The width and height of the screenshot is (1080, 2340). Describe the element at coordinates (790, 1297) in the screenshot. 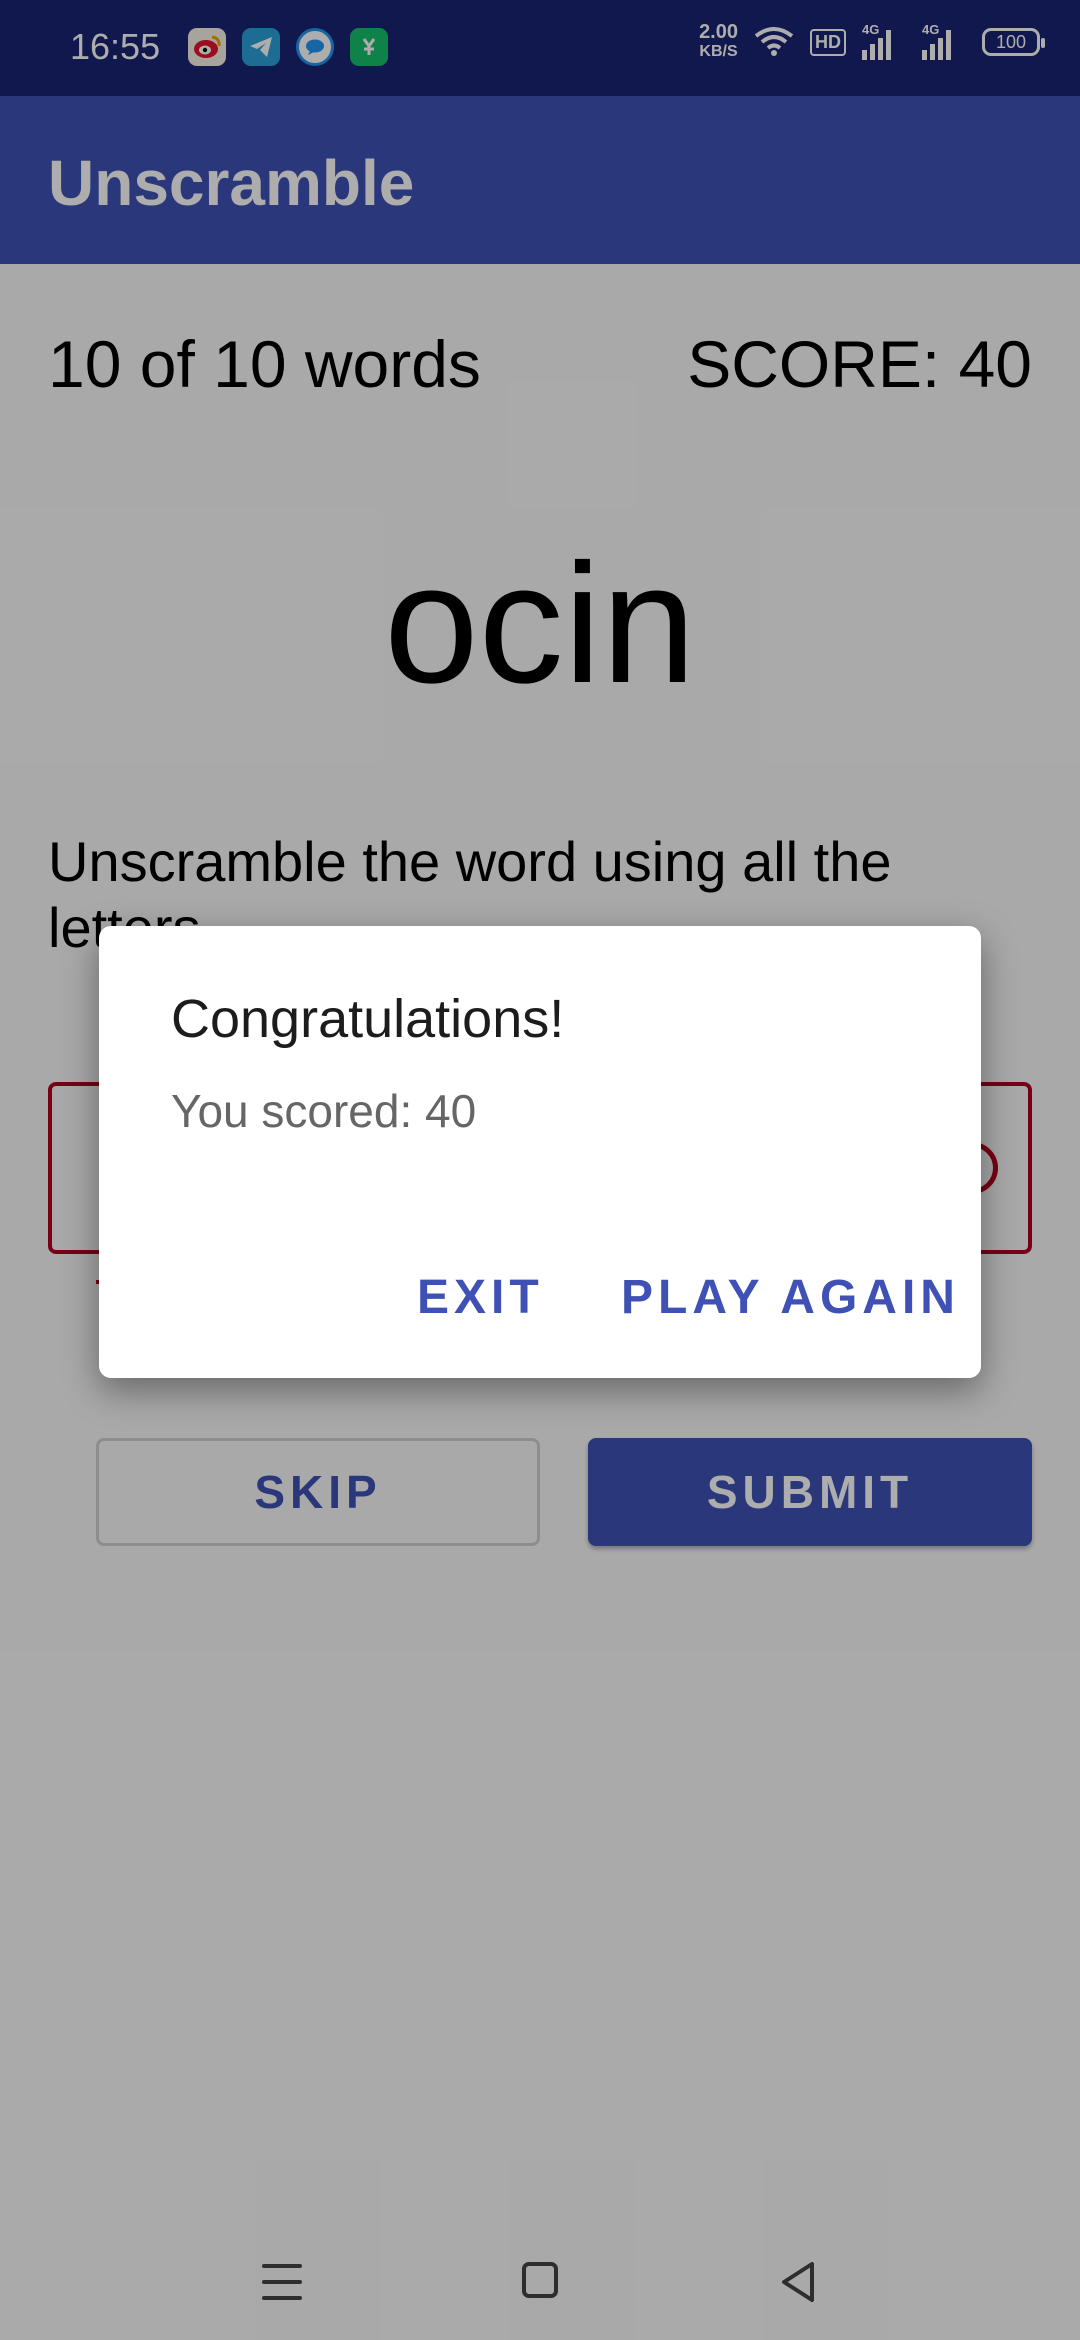

I see `play-again-button: PLAY AGAIN` at that location.